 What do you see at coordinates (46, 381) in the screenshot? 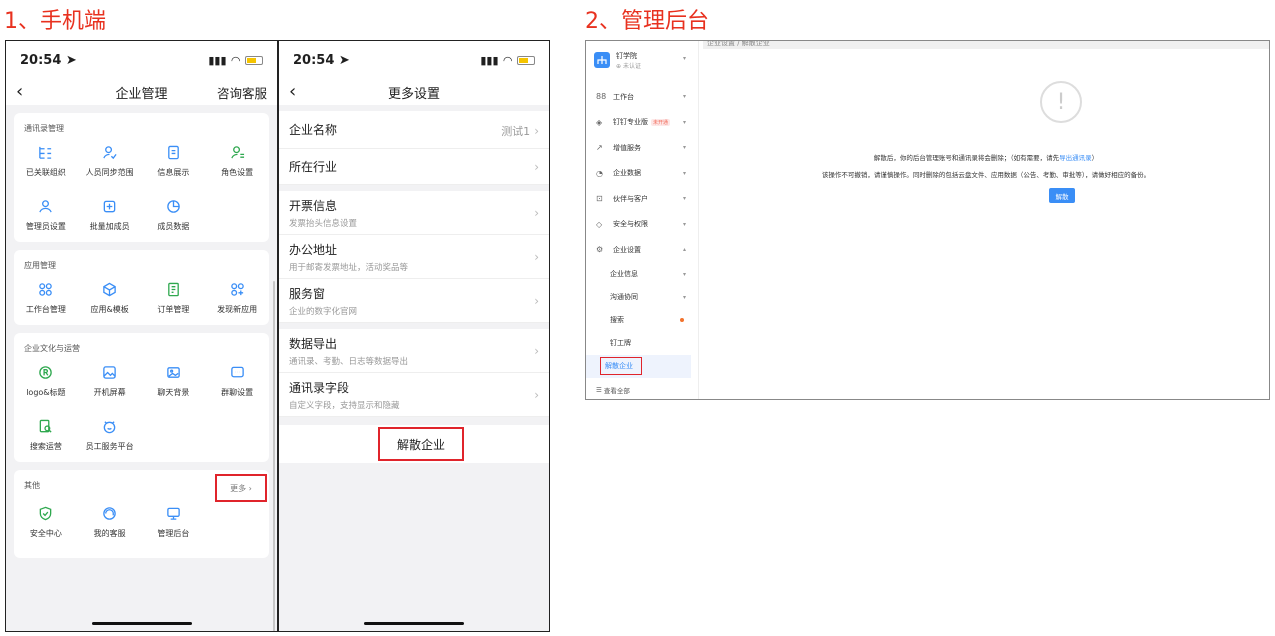
I see `logo-title-item: logo&标题` at bounding box center [46, 381].